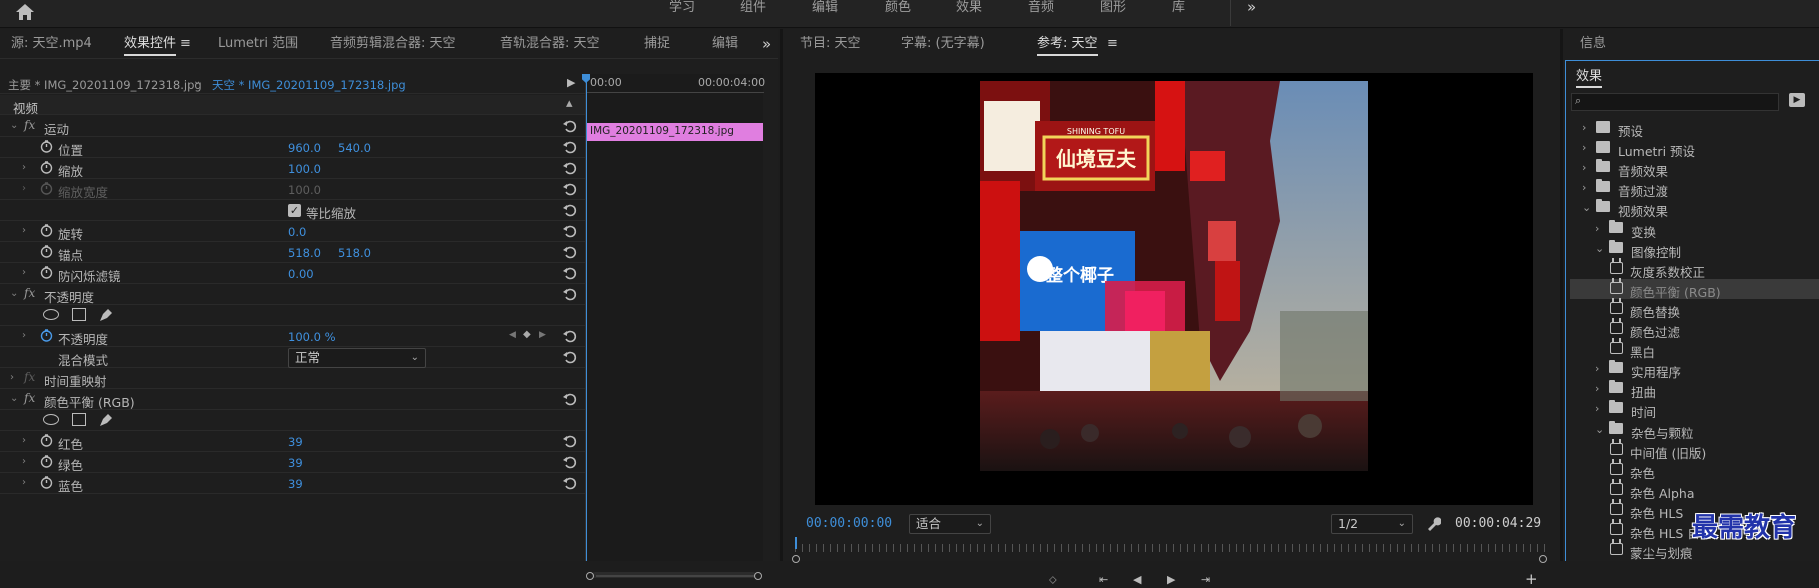 This screenshot has width=1819, height=588. Describe the element at coordinates (1694, 329) in the screenshot. I see `effects-tree-item: 颜色过滤` at that location.